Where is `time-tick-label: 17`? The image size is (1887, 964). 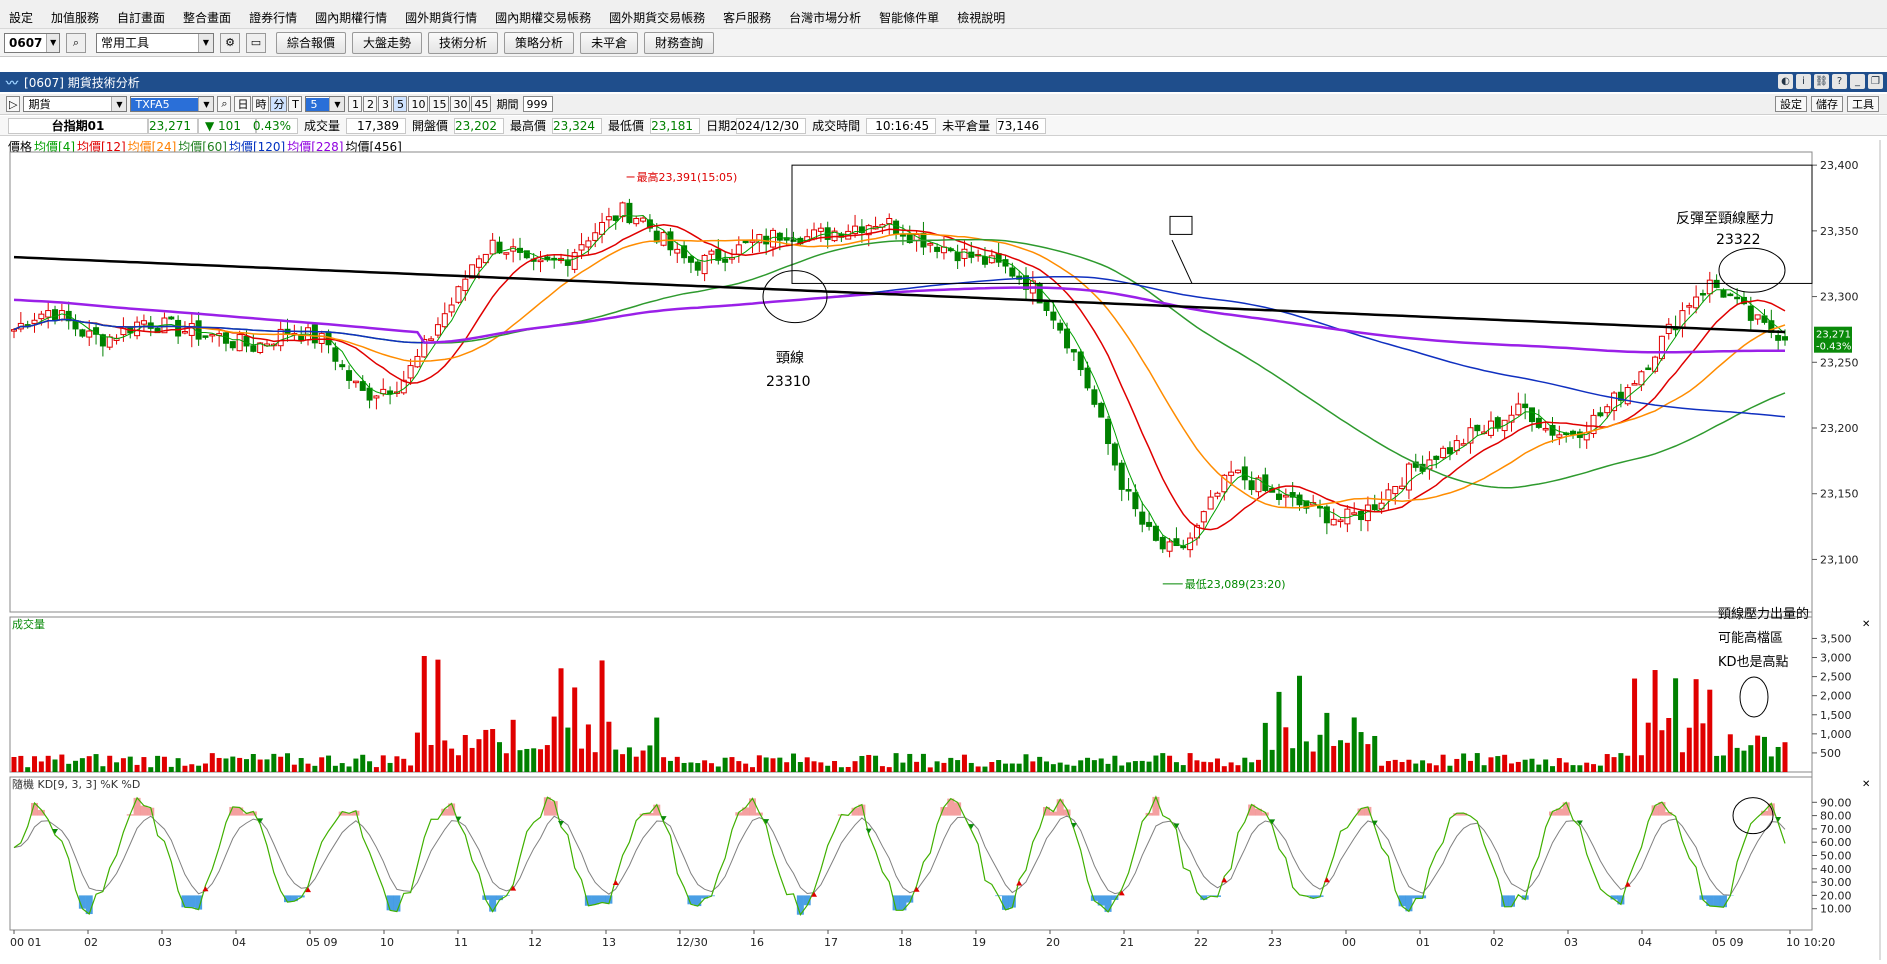 time-tick-label: 17 is located at coordinates (831, 942).